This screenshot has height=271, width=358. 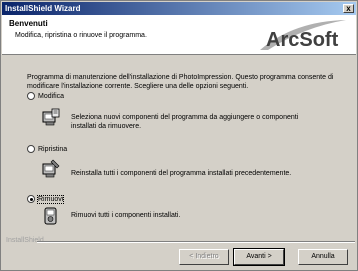 What do you see at coordinates (50, 199) in the screenshot?
I see `radio-remove-label: Rimuovi` at bounding box center [50, 199].